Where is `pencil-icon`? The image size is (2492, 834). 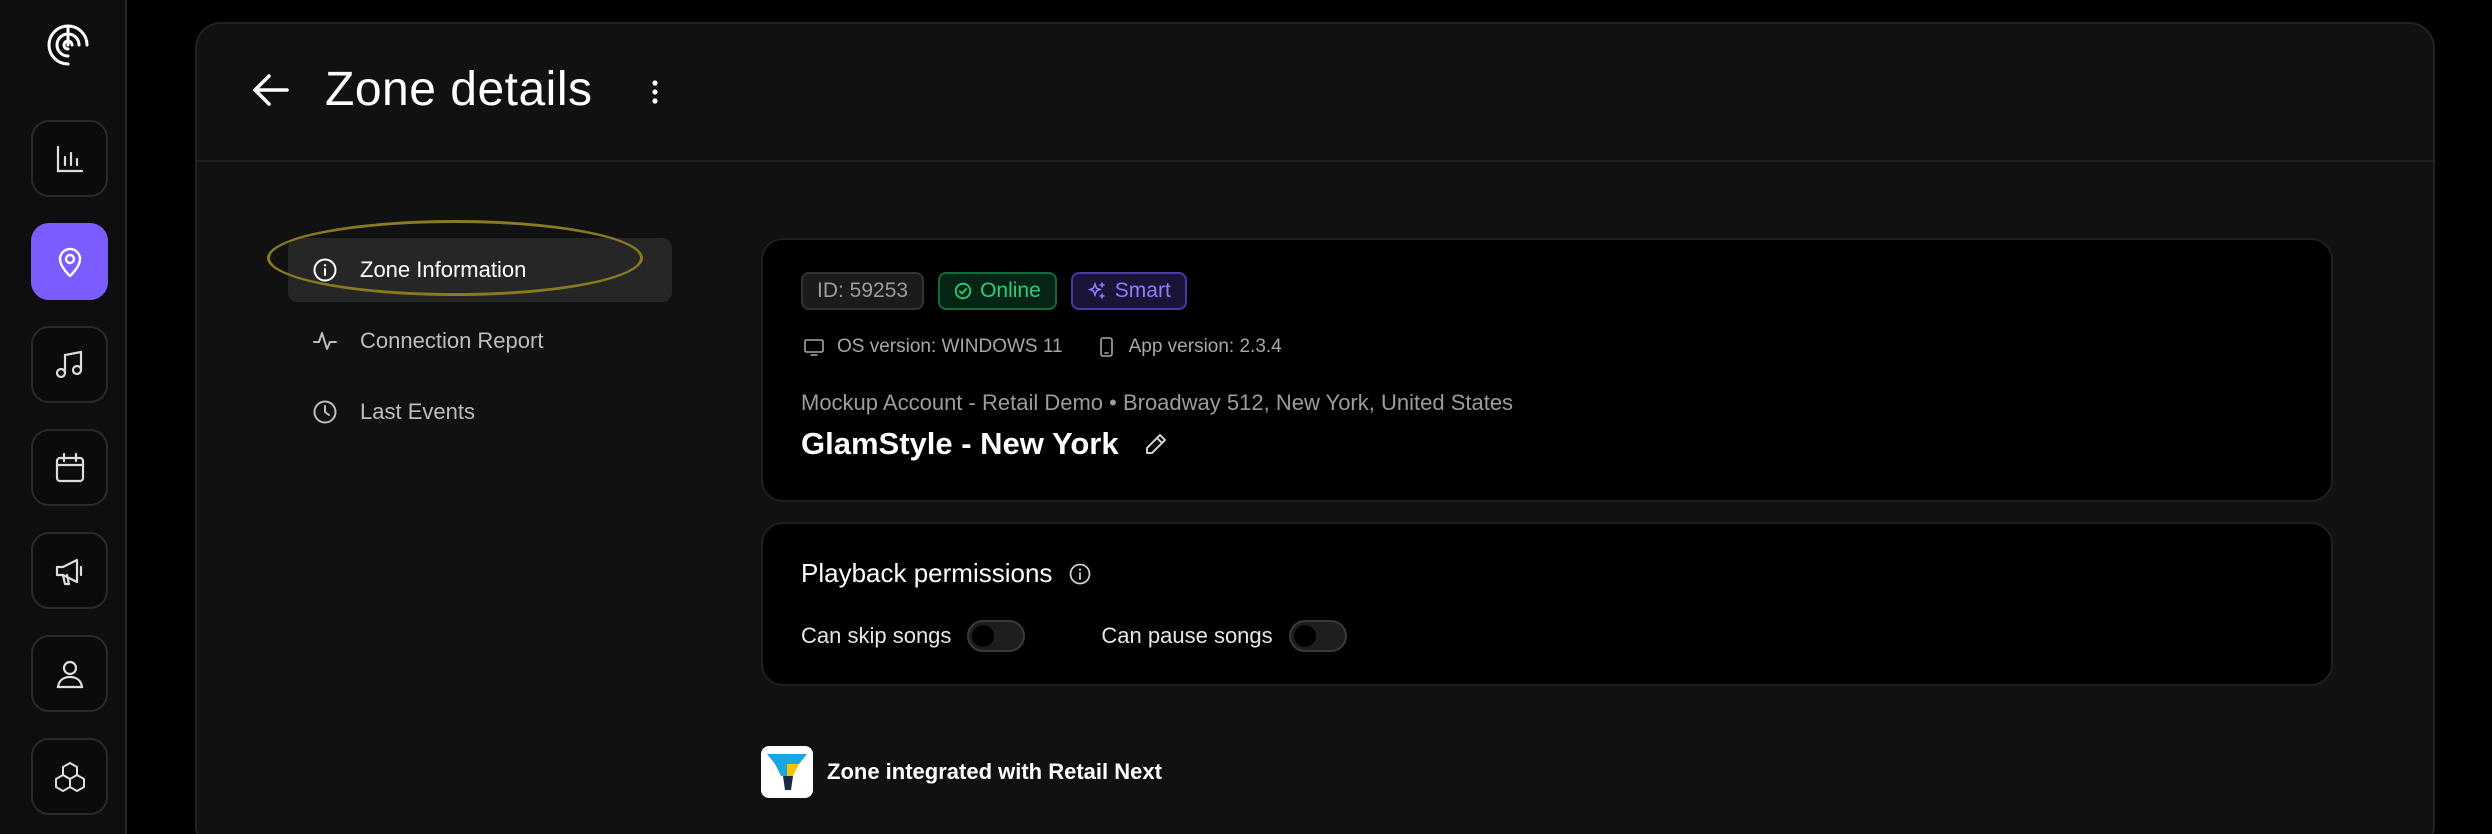
pencil-icon is located at coordinates (1156, 444).